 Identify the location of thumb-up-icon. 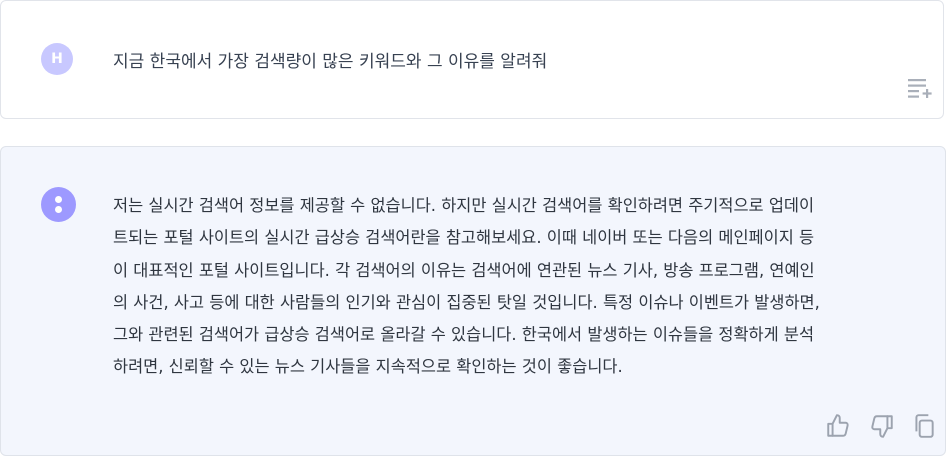
(838, 426).